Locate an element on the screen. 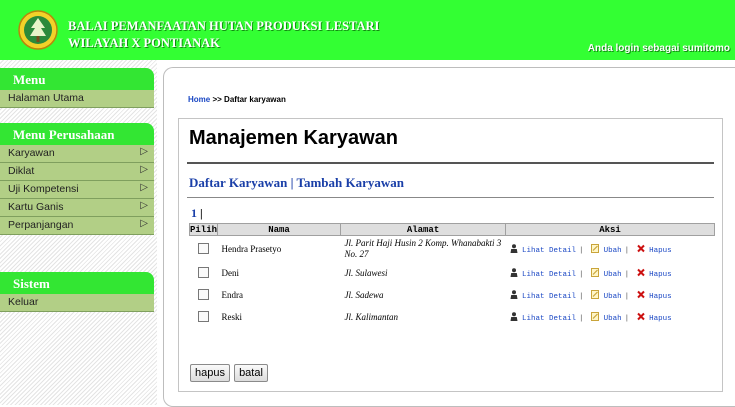 Image resolution: width=735 pixels, height=407 pixels. sidebar-item-karyawan: Karyawan ▷ is located at coordinates (77, 154).